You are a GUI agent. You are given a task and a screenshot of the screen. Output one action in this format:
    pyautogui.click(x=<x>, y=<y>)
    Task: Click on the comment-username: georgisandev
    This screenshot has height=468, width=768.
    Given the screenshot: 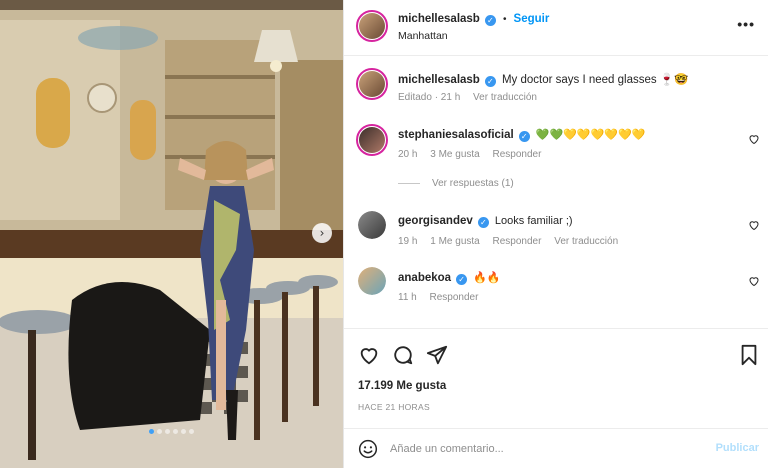 What is the action you would take?
    pyautogui.click(x=435, y=221)
    